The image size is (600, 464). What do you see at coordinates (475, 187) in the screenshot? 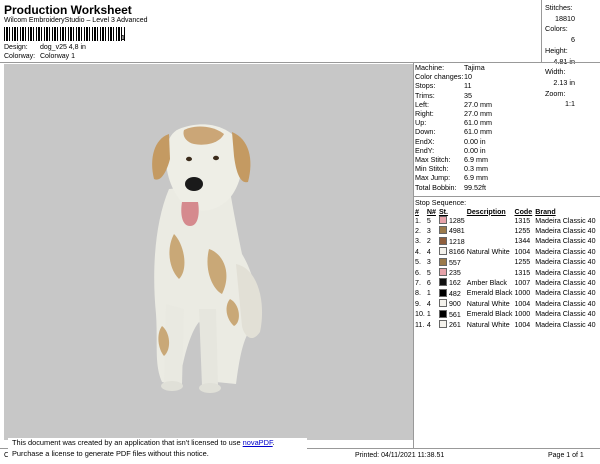
I see `param-value: 99.52ft` at bounding box center [475, 187].